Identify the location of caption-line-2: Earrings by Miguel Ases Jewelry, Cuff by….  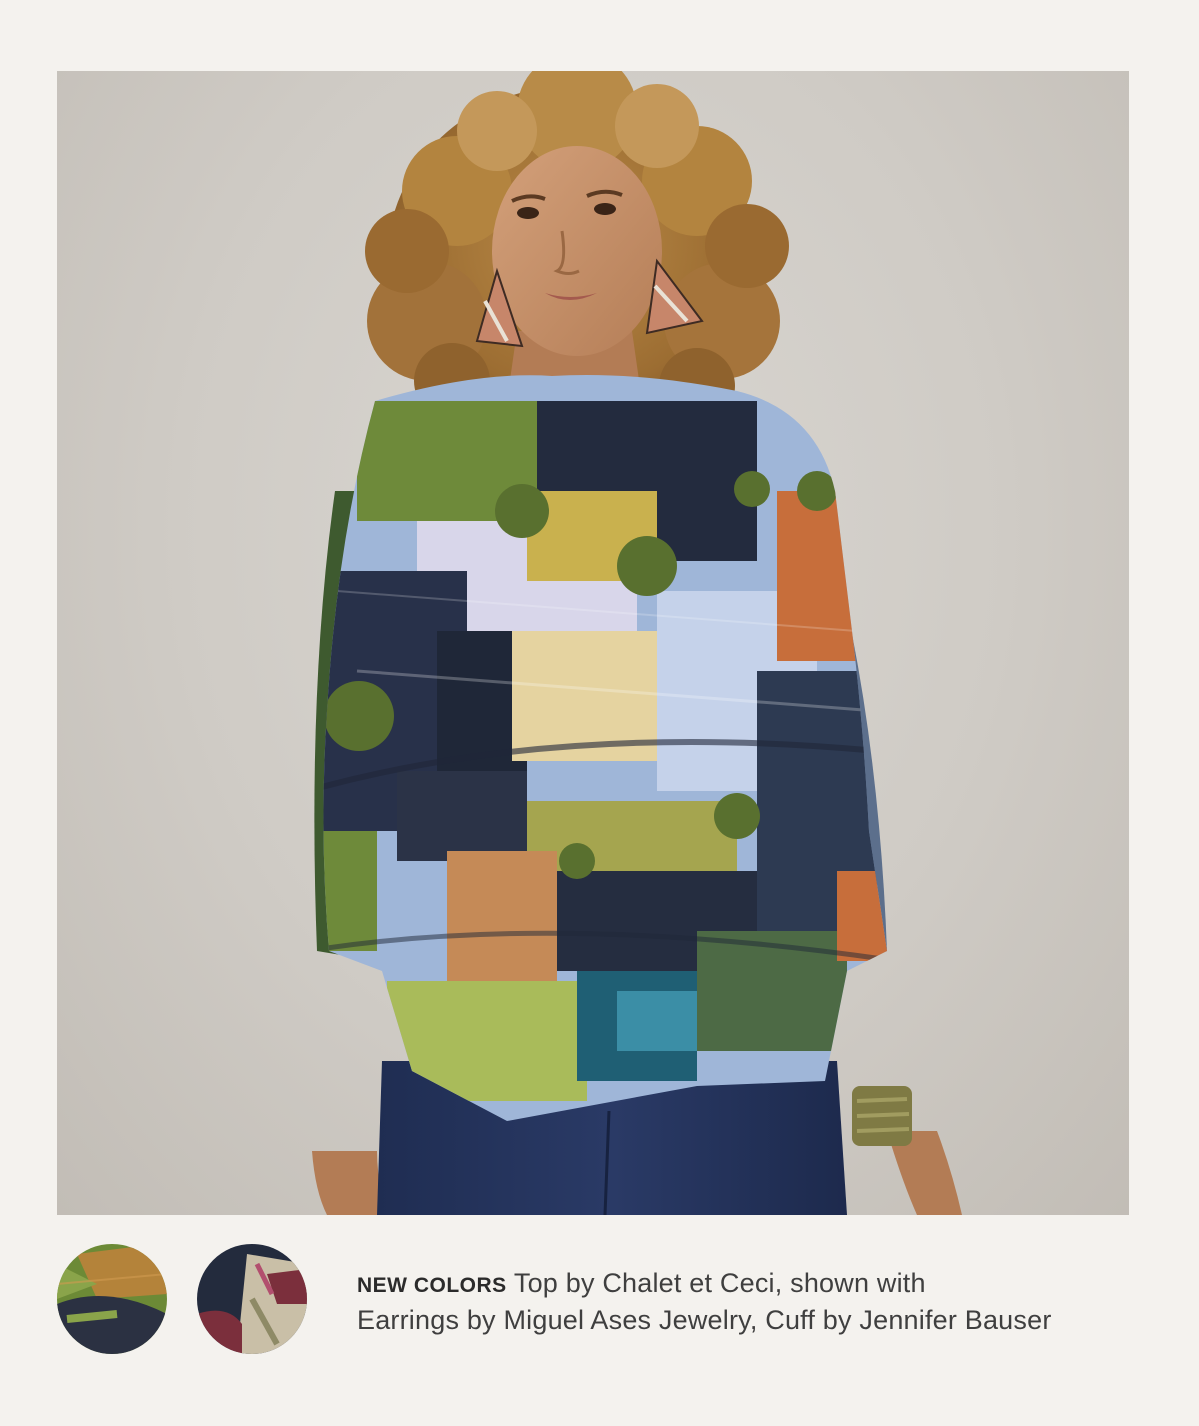
(704, 1320).